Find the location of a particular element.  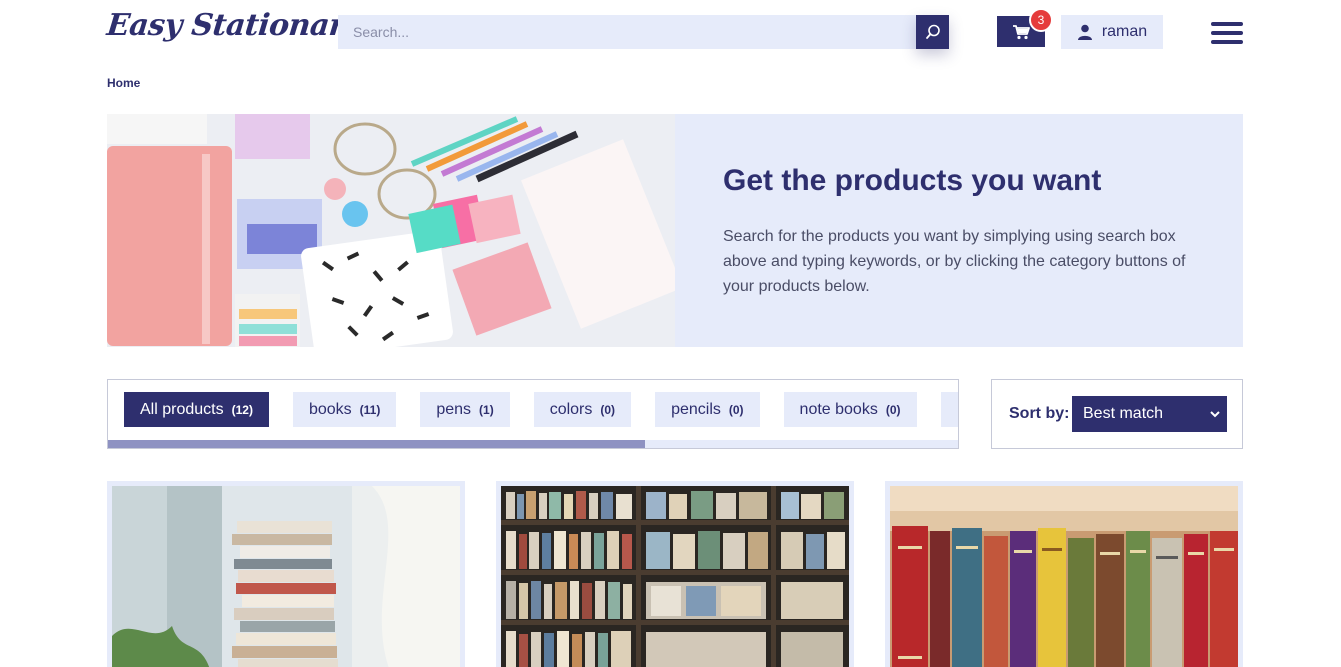

category-books: books (11) is located at coordinates (344, 409).